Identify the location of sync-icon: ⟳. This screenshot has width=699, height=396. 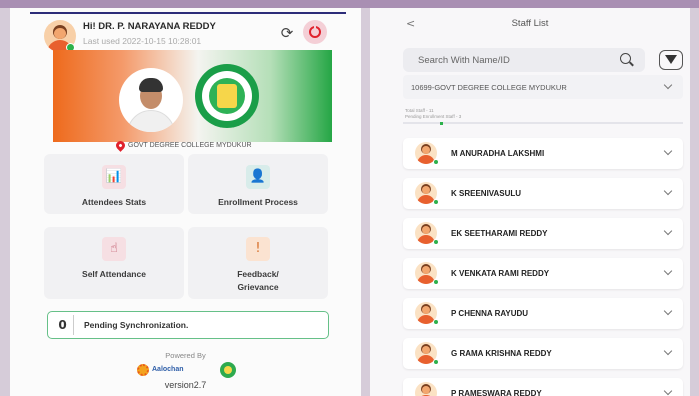
(287, 33).